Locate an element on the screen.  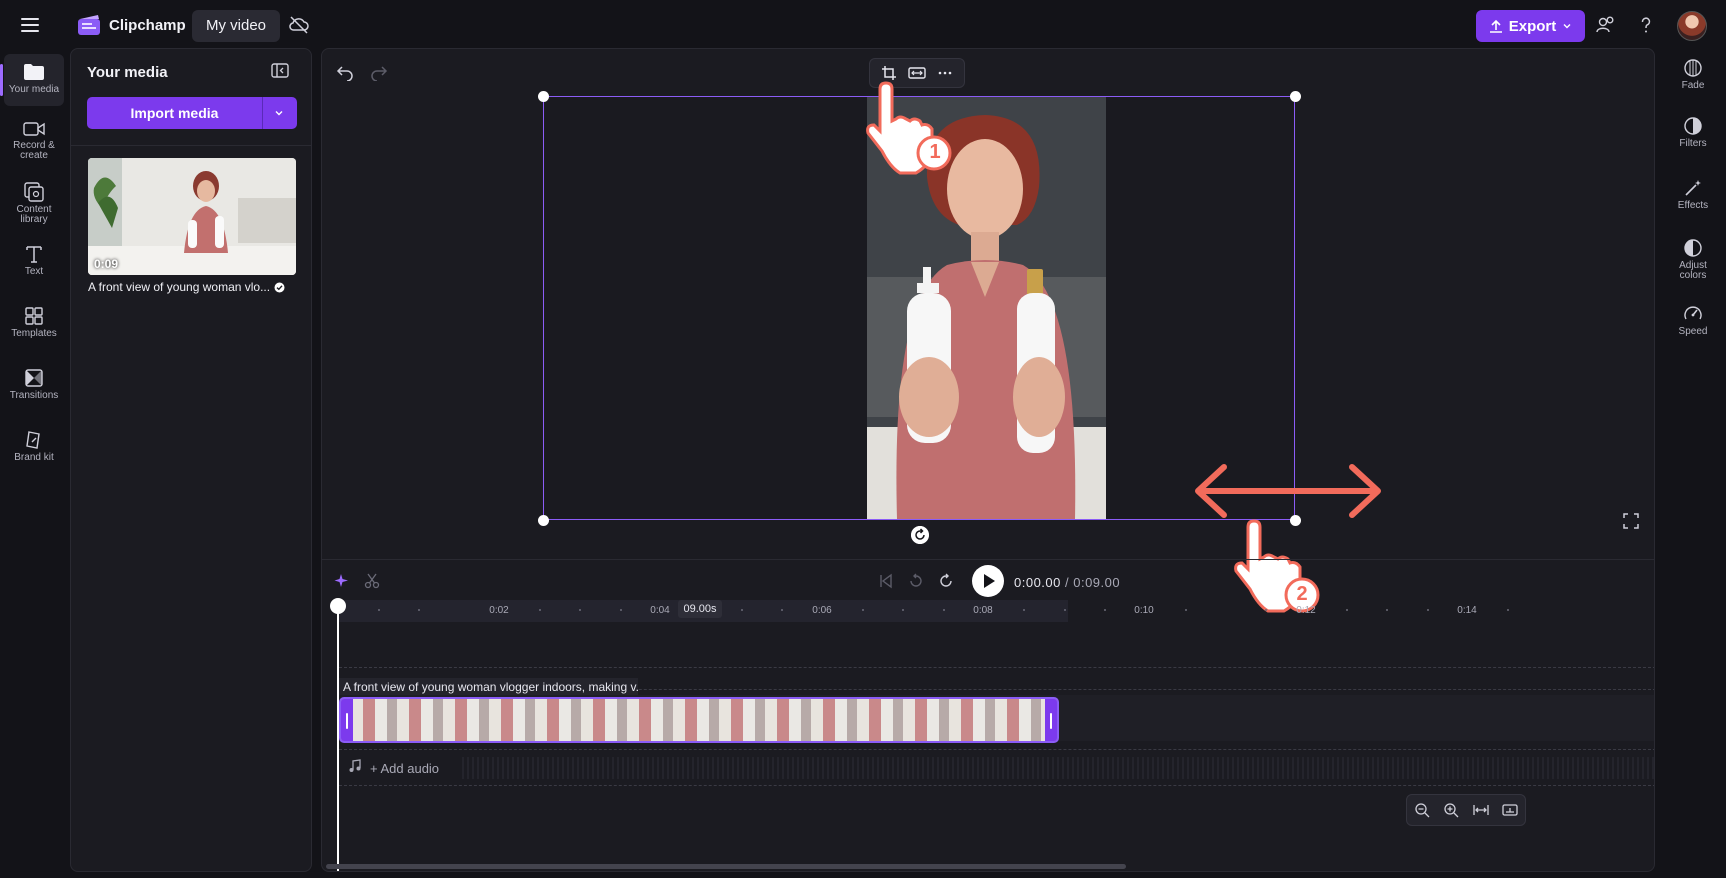
import-media-button: Import media is located at coordinates (192, 113).